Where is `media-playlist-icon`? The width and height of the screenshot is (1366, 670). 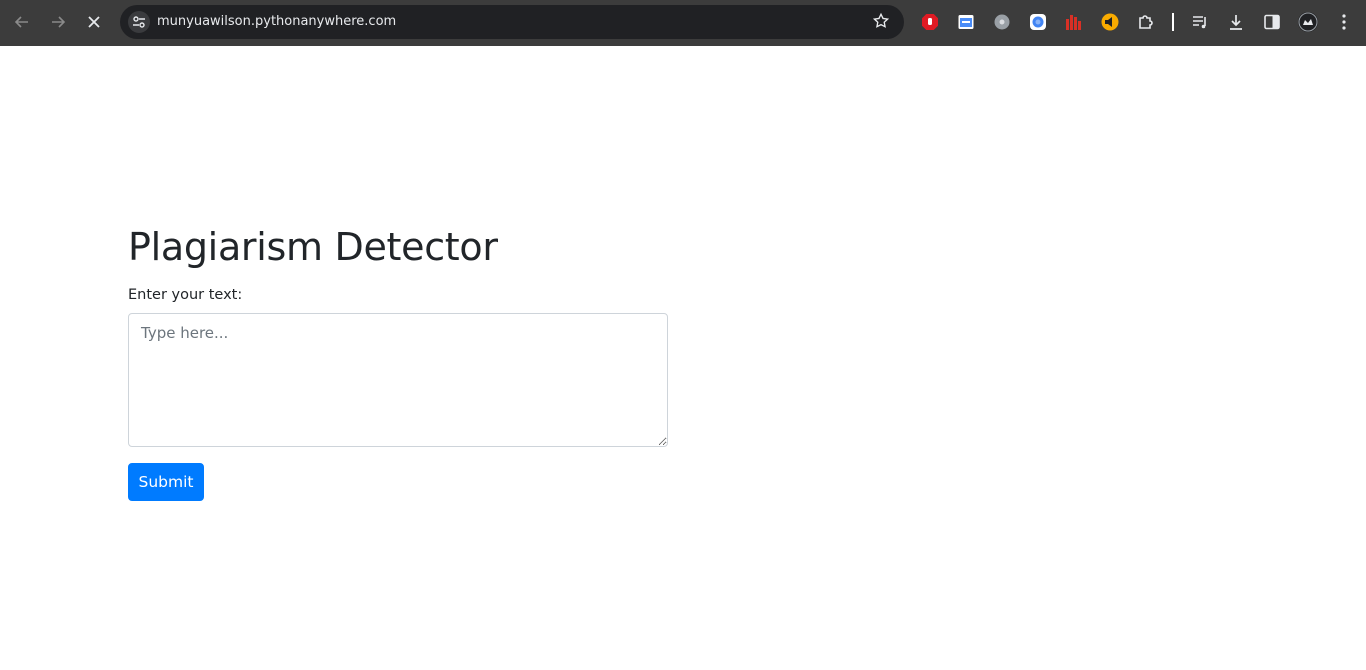
media-playlist-icon is located at coordinates (1200, 22).